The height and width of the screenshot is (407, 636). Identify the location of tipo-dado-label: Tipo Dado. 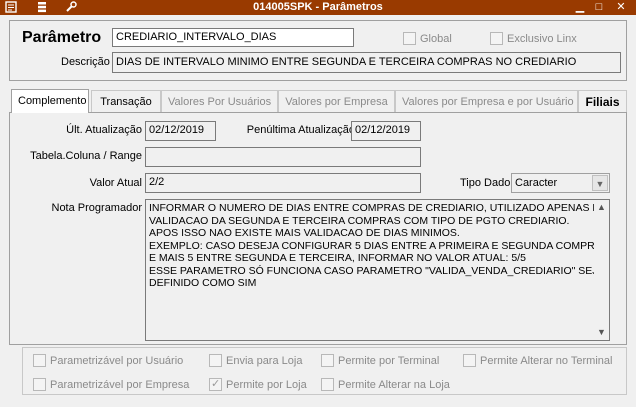
(485, 183).